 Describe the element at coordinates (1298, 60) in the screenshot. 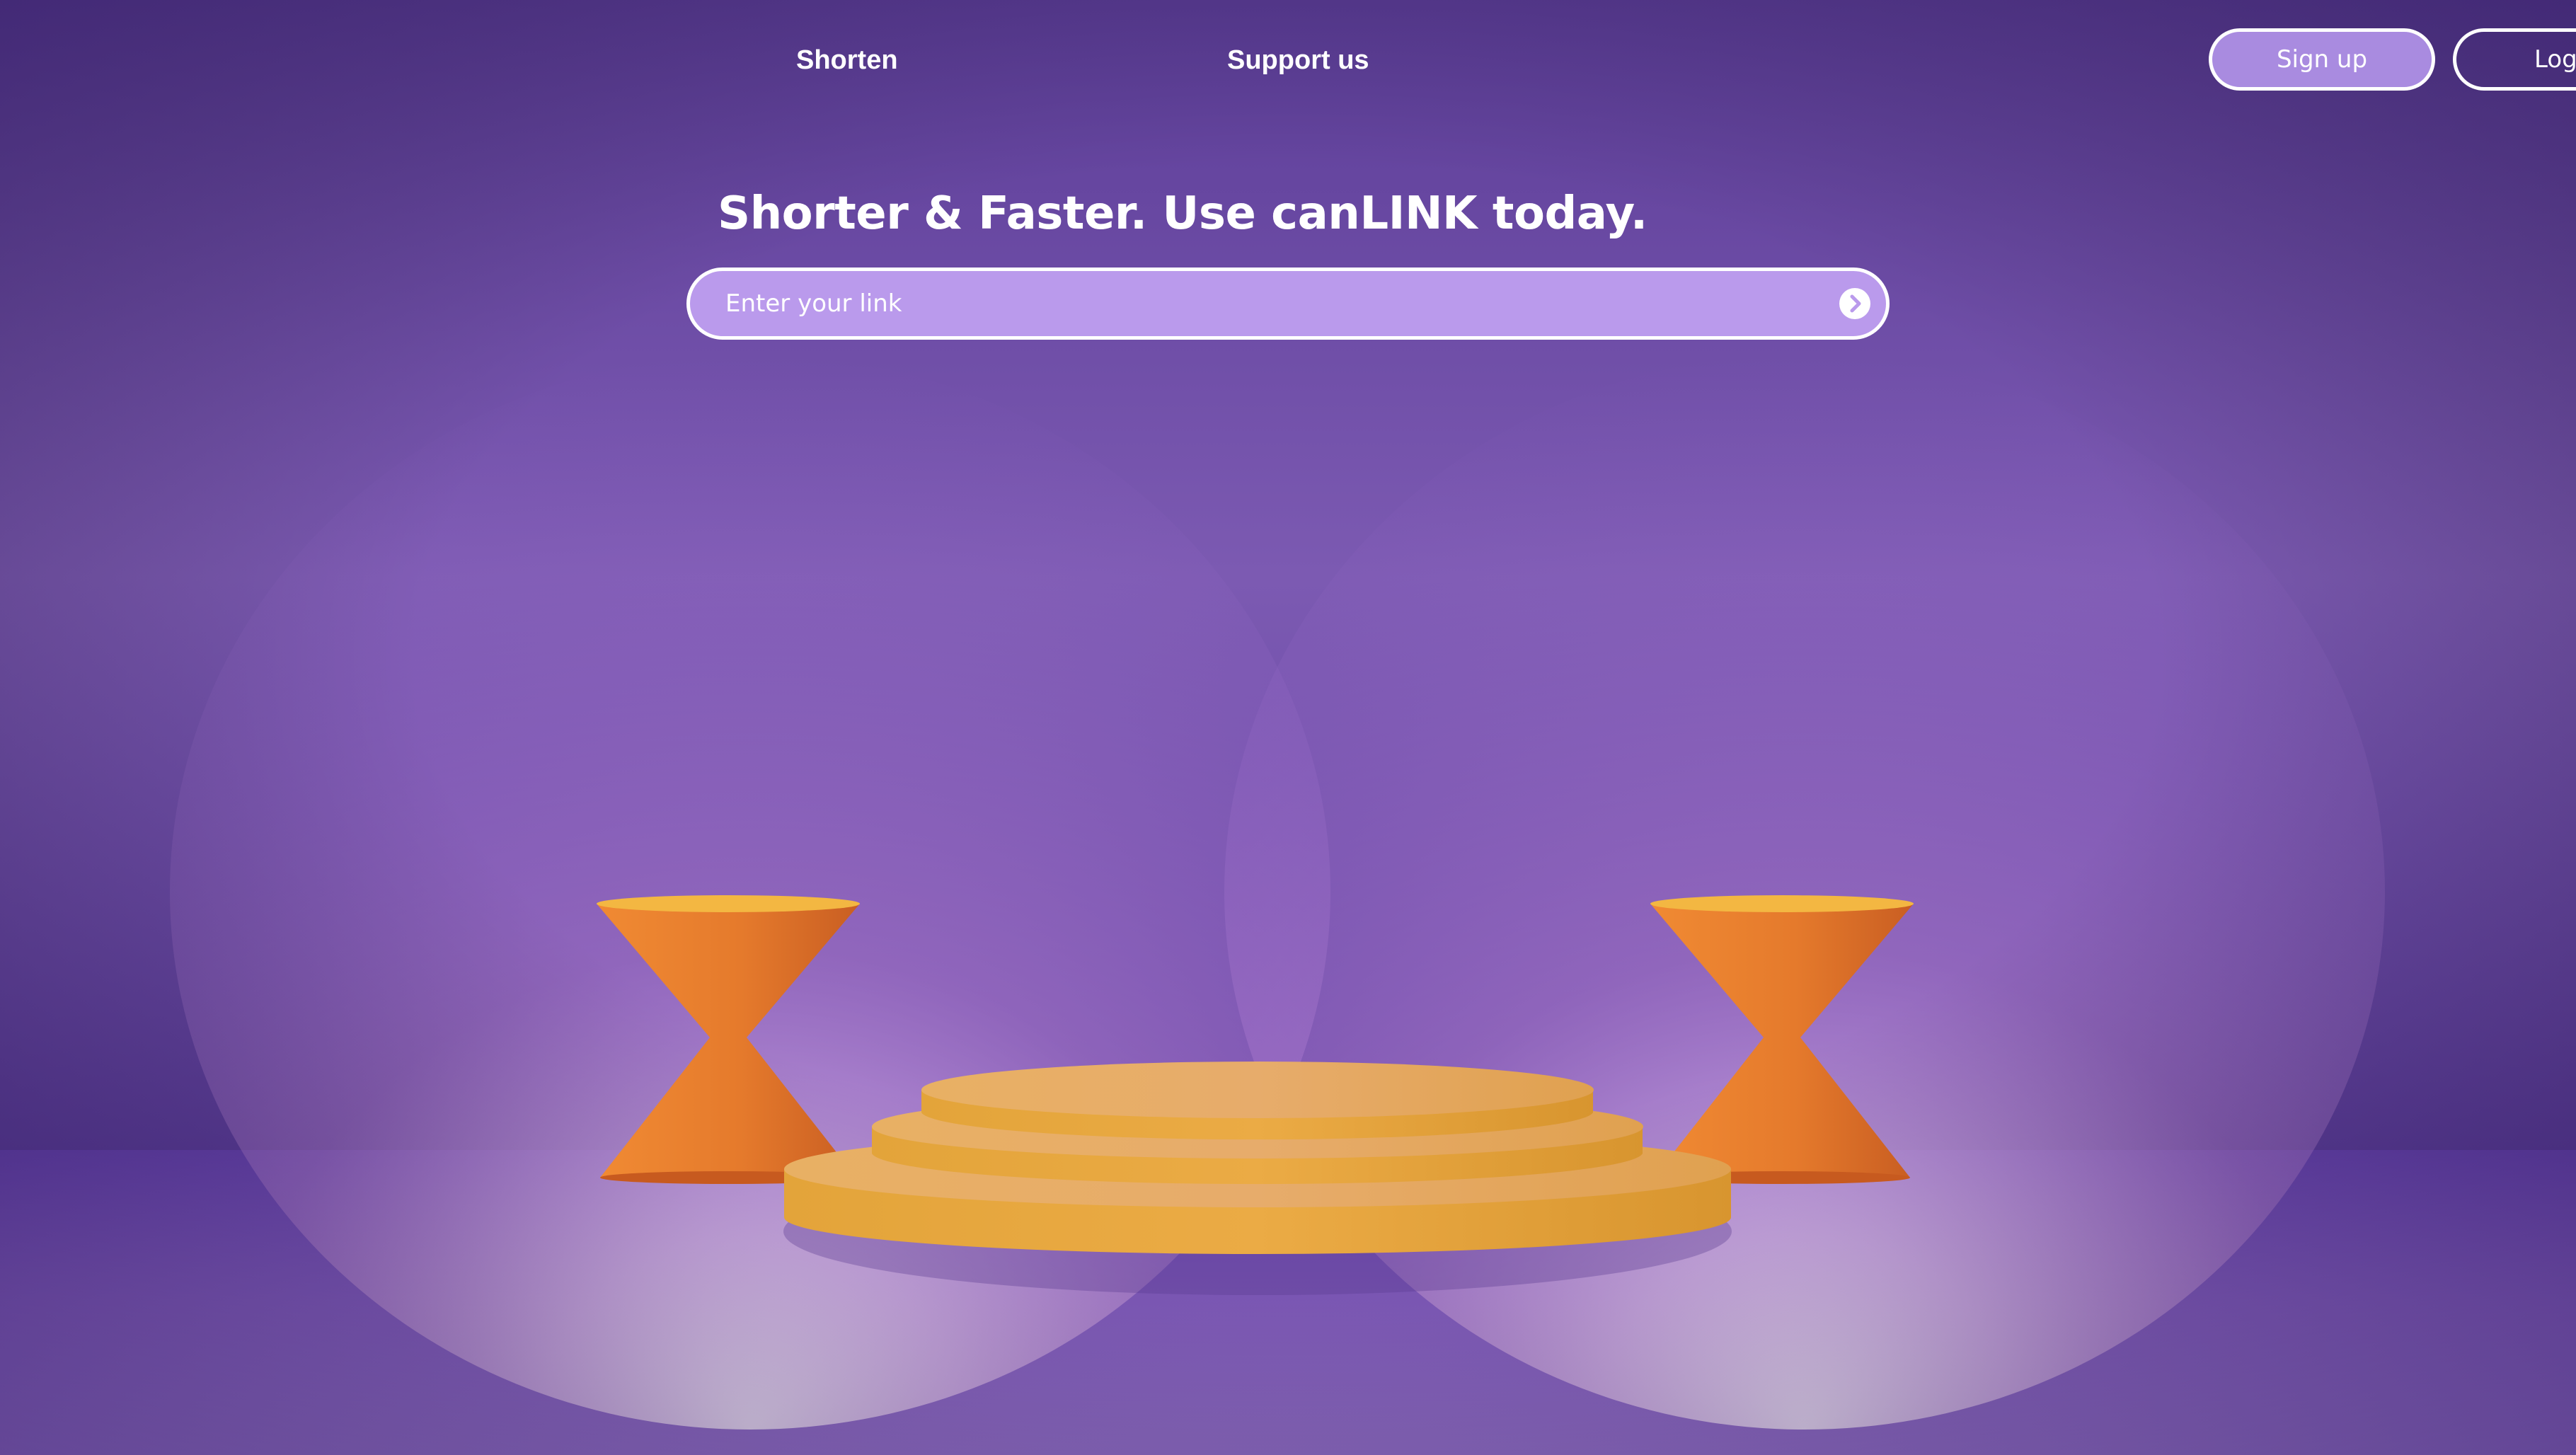

I see `nav-support-us-link: Support us` at that location.